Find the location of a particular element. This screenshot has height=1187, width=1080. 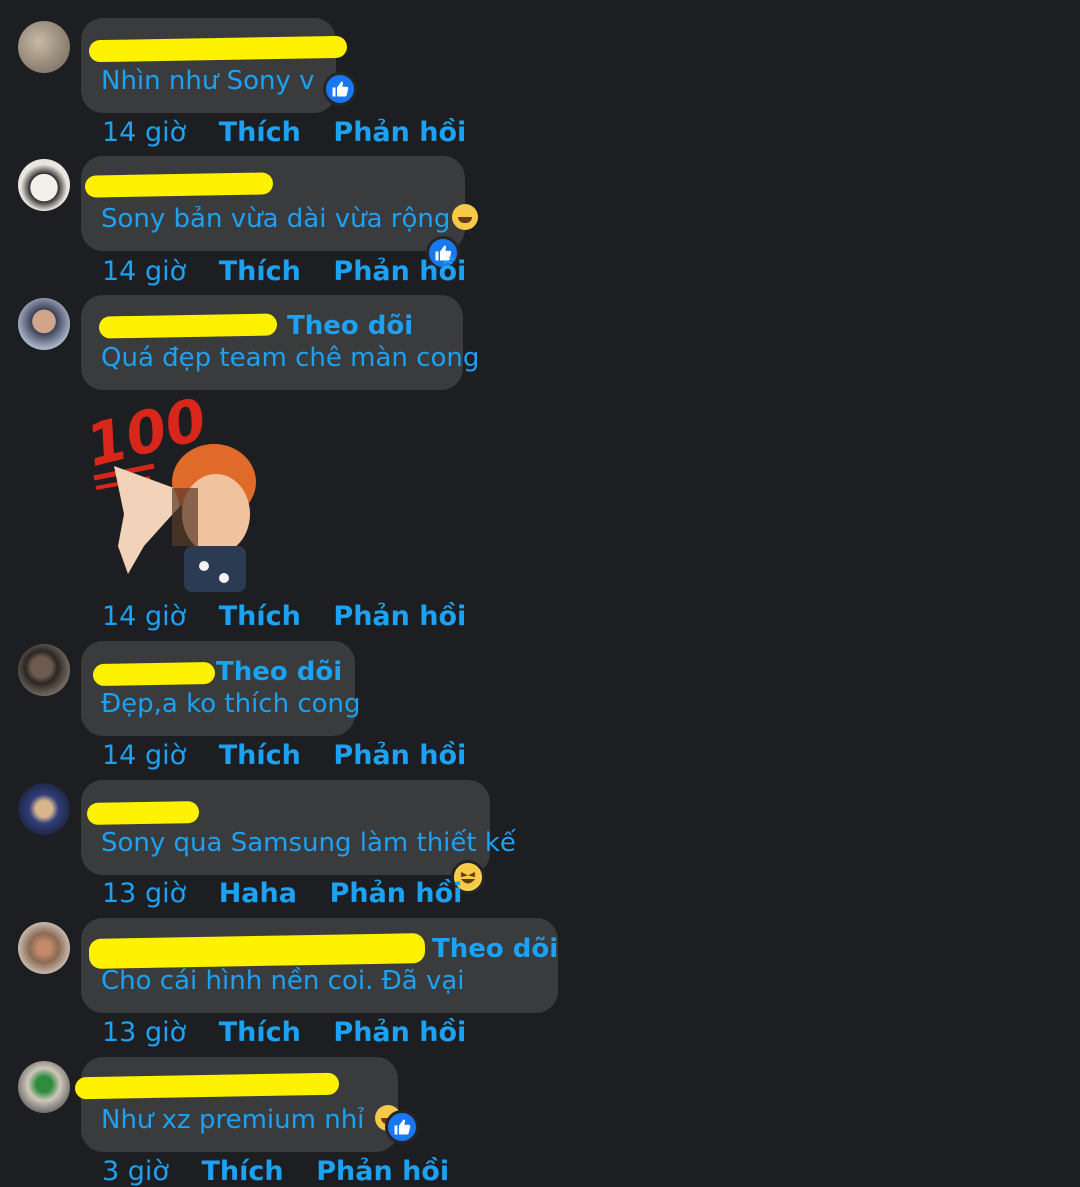

comment-meta: 13 giờ Haha Phản hồi is located at coordinates (294, 893).